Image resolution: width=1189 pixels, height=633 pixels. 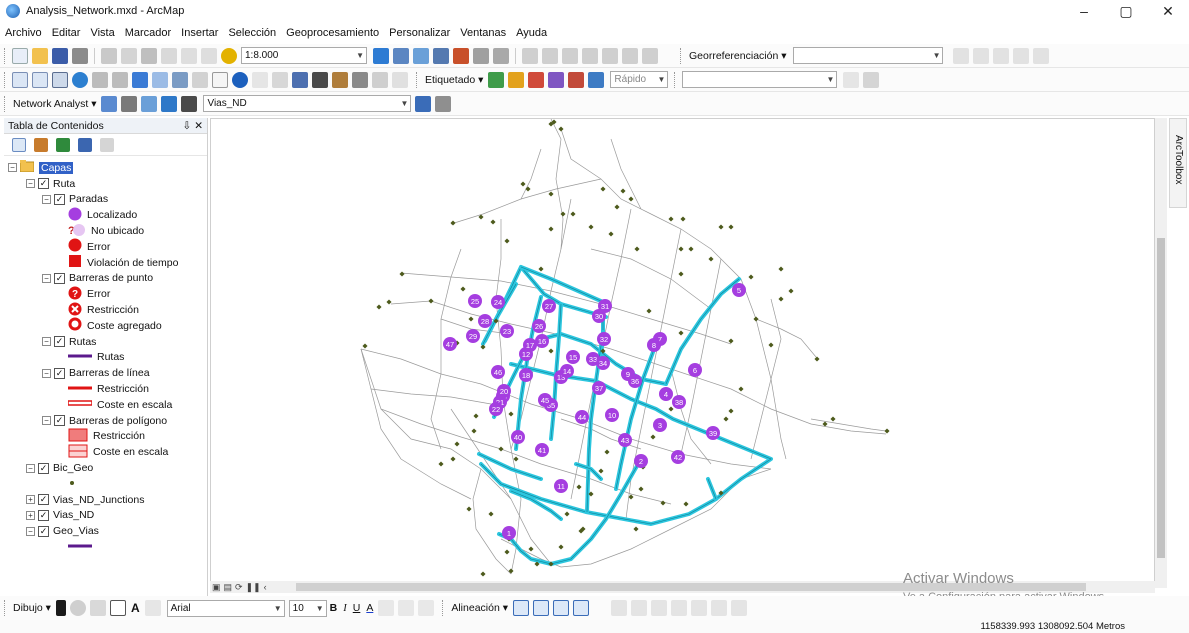 I want to click on menu-marcador: Marcador, so click(x=148, y=33).